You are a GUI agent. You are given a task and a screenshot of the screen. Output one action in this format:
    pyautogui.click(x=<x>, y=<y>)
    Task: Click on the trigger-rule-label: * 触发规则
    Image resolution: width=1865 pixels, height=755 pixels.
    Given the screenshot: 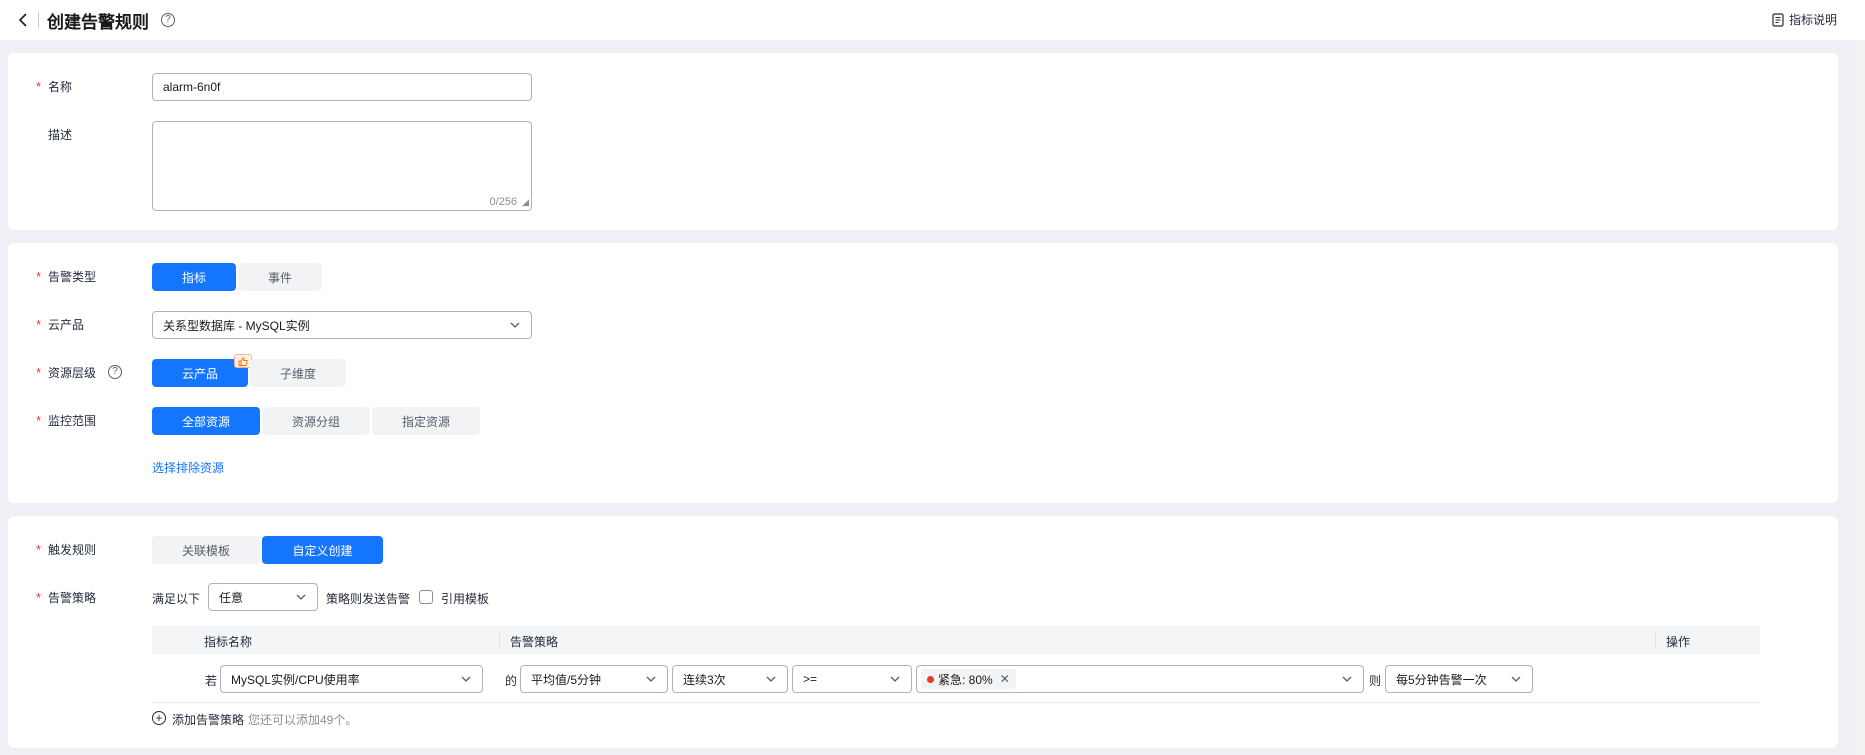 What is the action you would take?
    pyautogui.click(x=66, y=549)
    